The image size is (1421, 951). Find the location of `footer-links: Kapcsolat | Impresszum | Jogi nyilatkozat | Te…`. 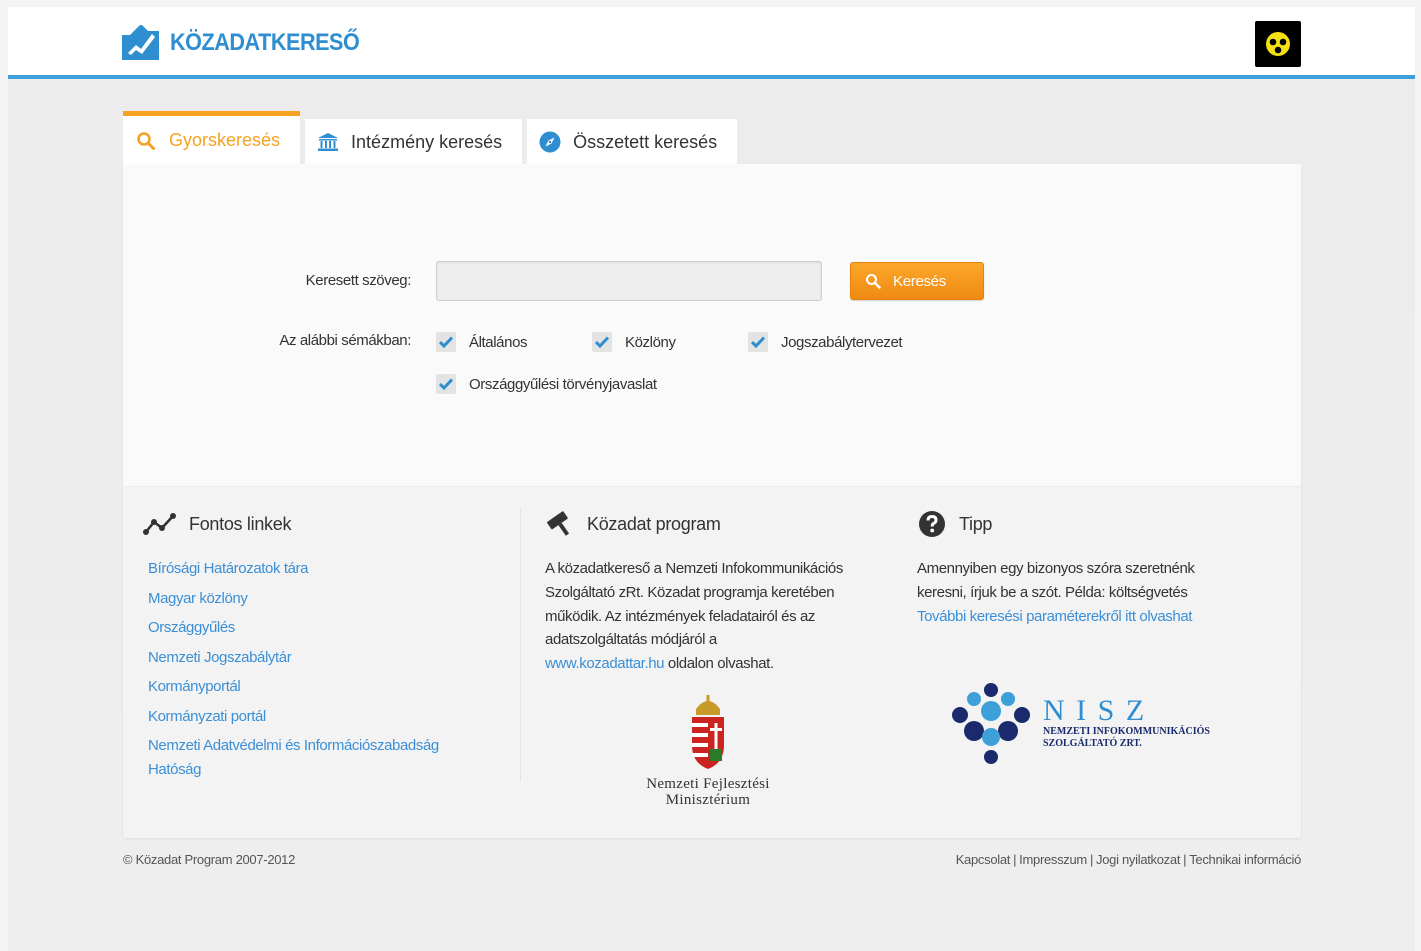

footer-links: Kapcsolat | Impresszum | Jogi nyilatkozat | Te… is located at coordinates (1129, 859).